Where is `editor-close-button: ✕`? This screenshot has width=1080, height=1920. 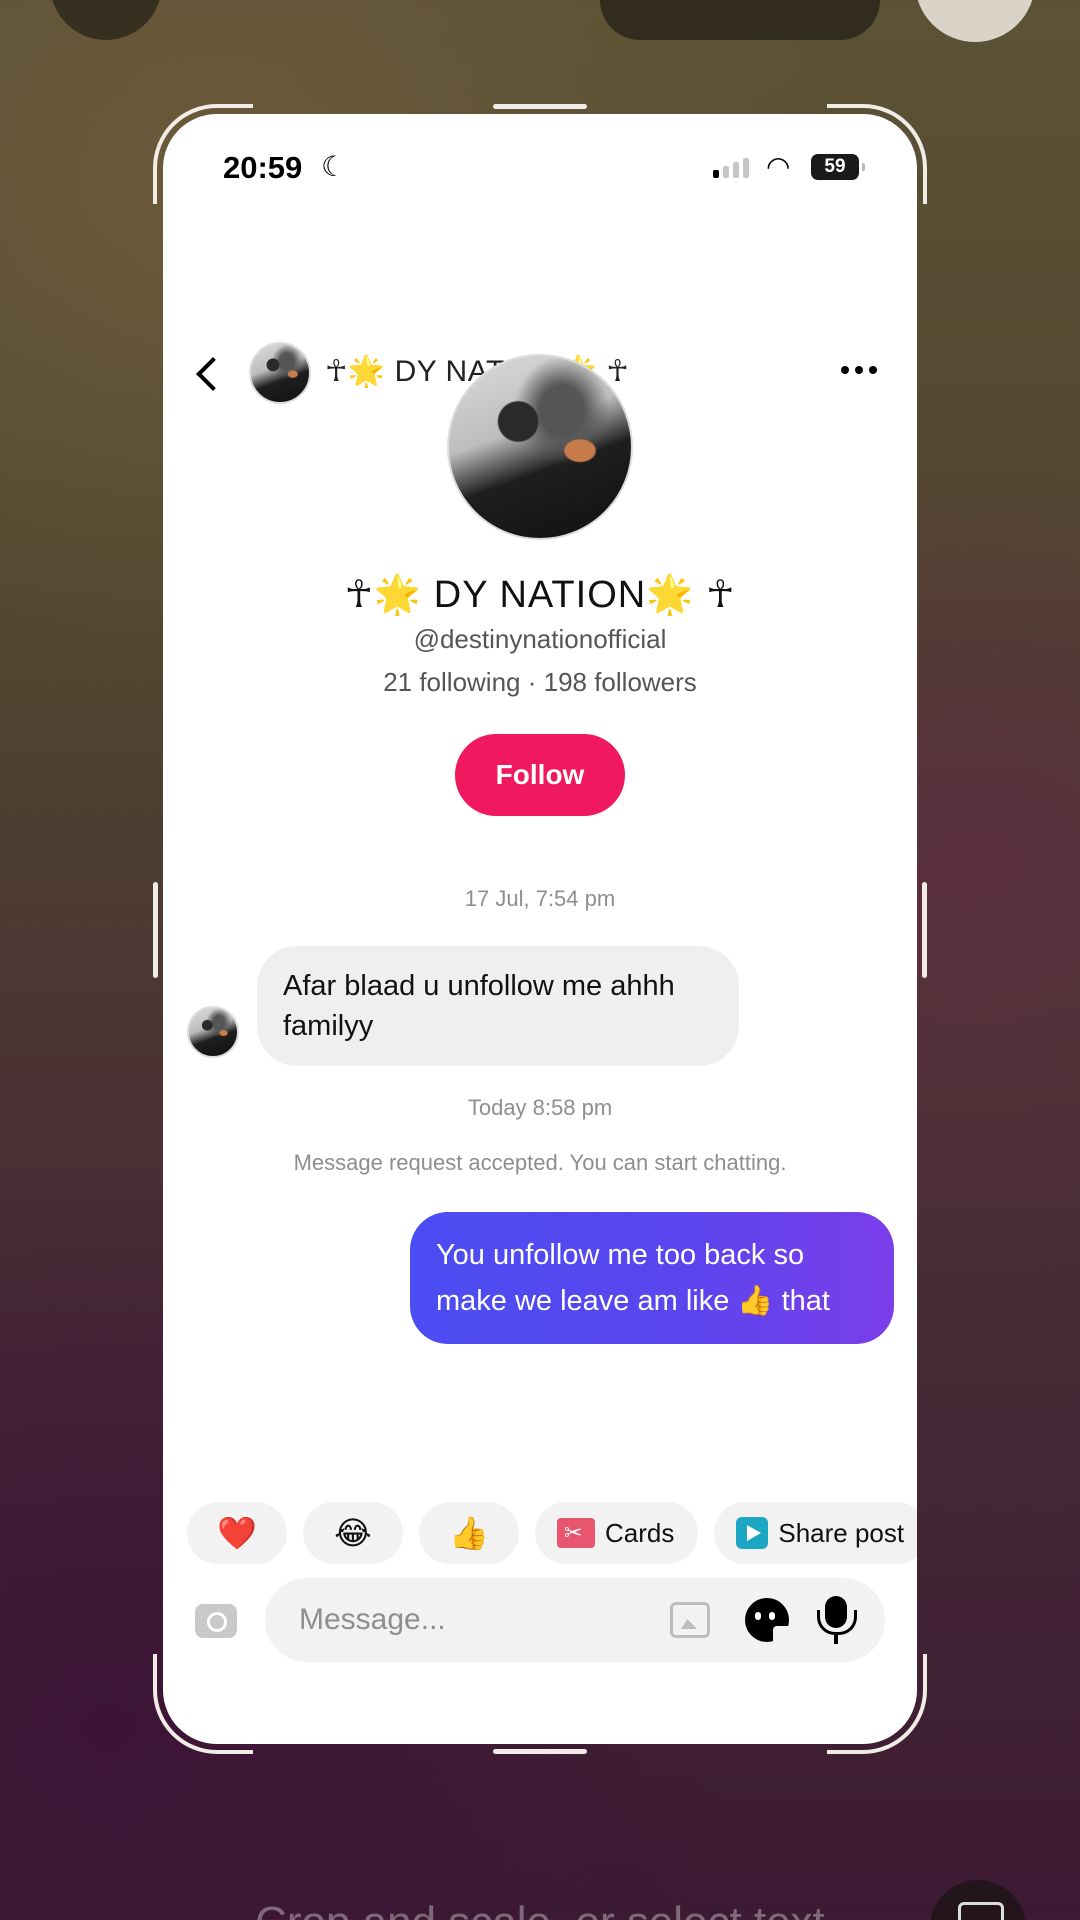 editor-close-button: ✕ is located at coordinates (106, 20).